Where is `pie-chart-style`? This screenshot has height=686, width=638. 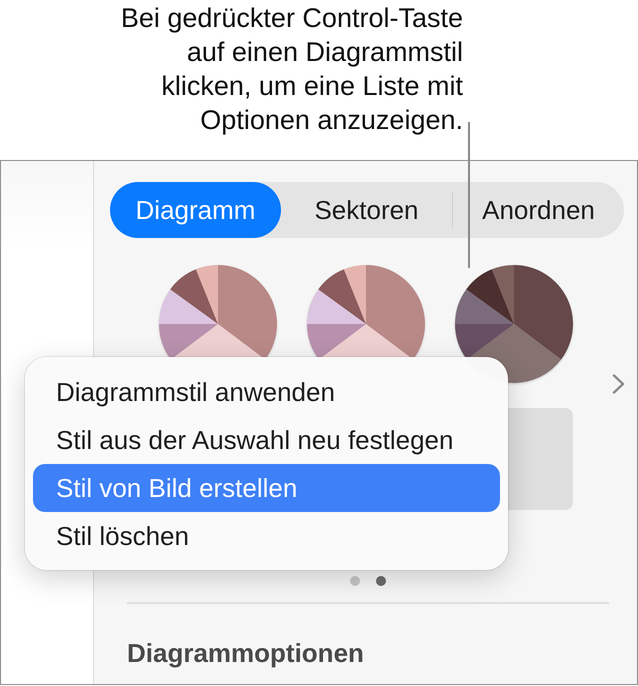
pie-chart-style is located at coordinates (514, 324).